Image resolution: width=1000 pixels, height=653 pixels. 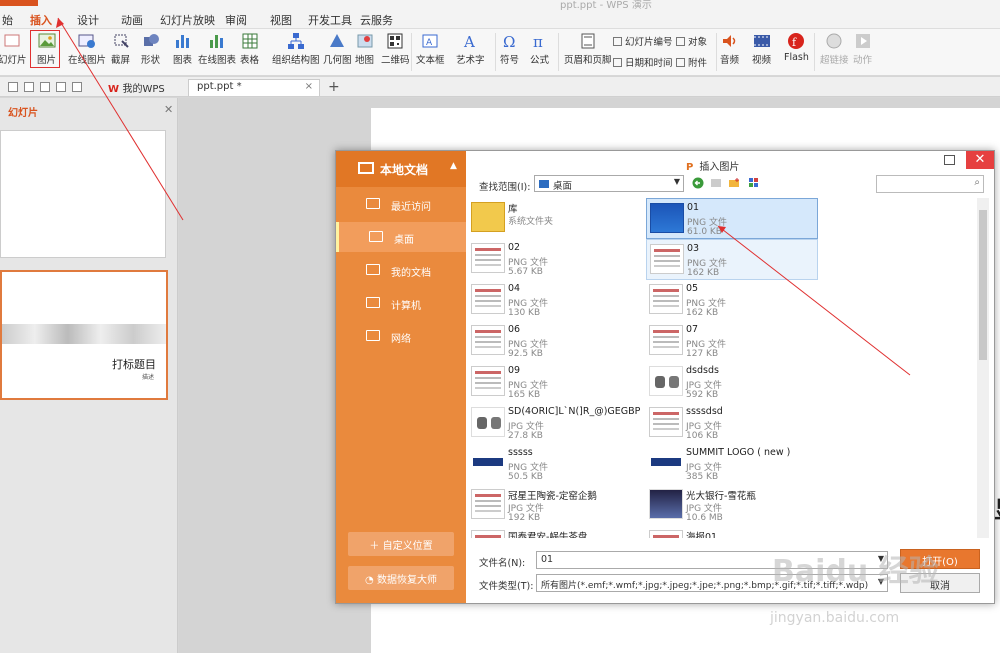 I want to click on file-item: 库 系统文件夹, so click(x=554, y=218).